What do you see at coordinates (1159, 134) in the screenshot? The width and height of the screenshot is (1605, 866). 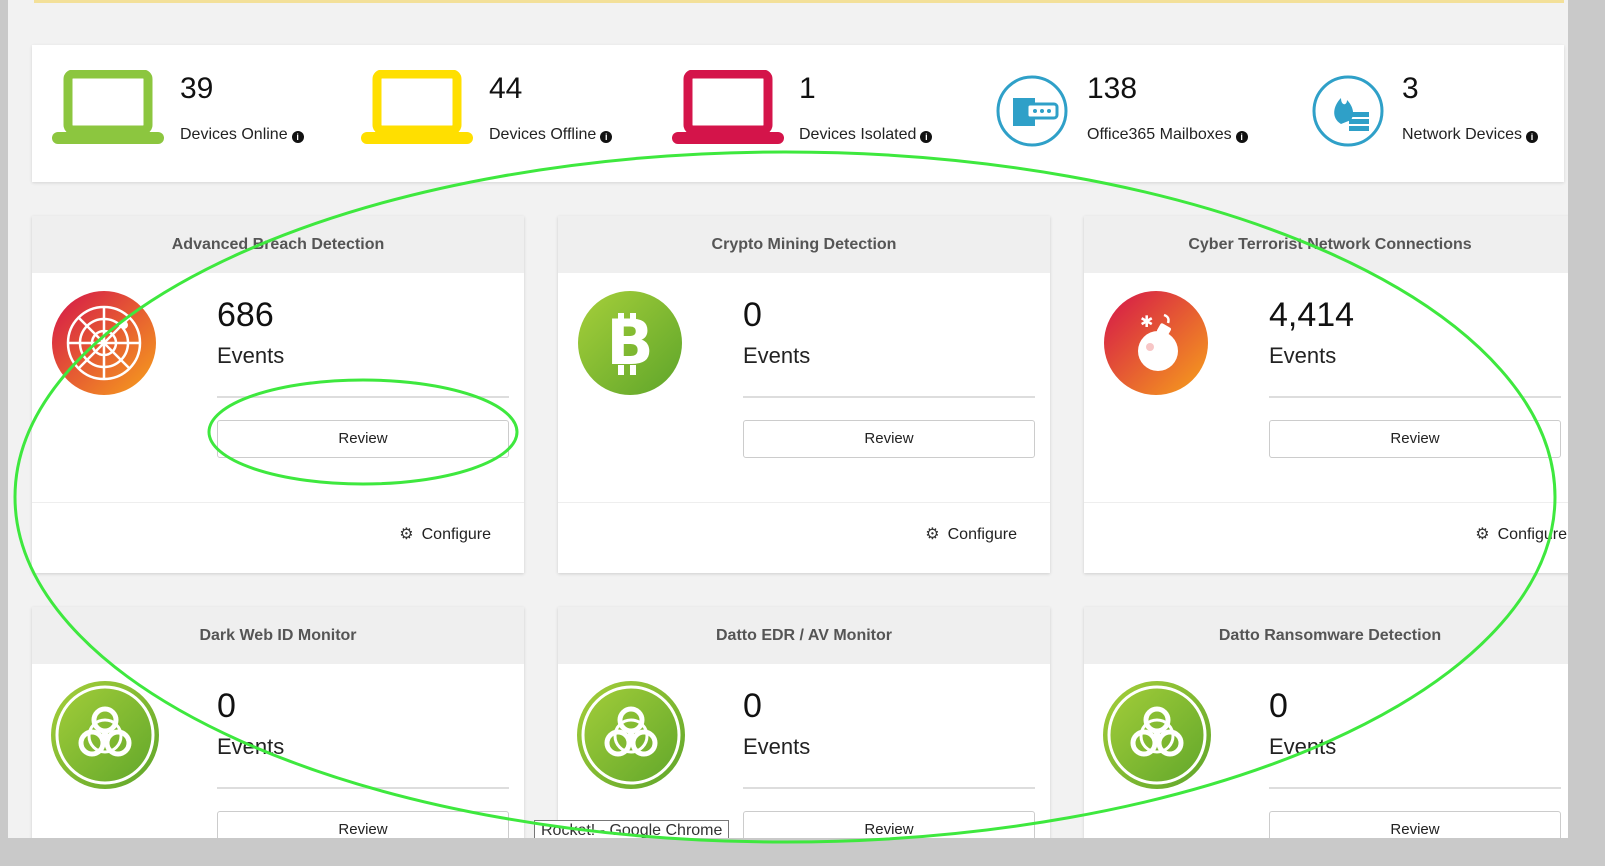 I see `office365-mailboxes-text: Office365 Mailboxes` at bounding box center [1159, 134].